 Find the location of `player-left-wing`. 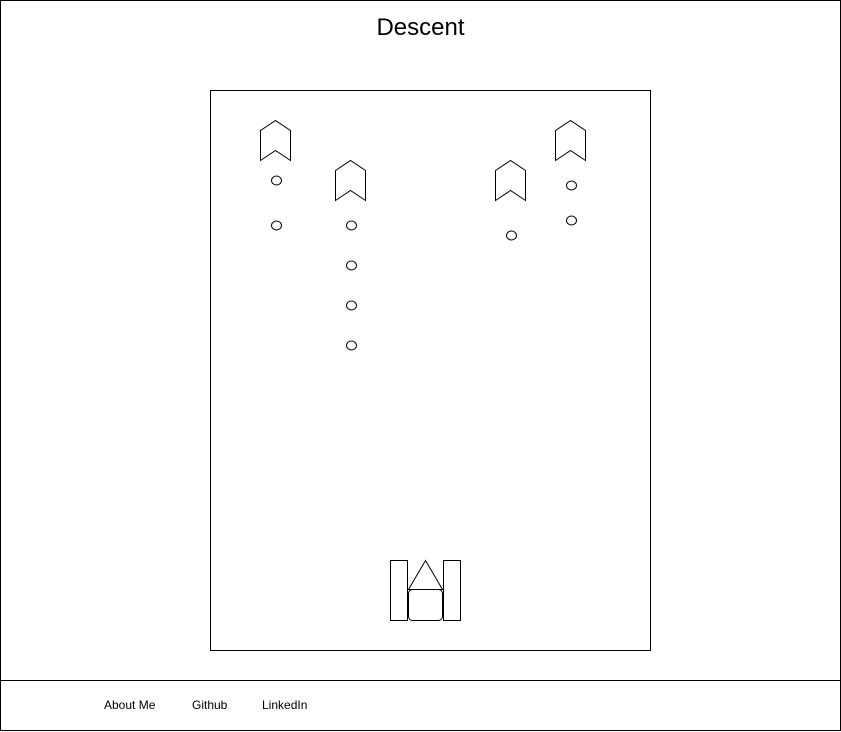

player-left-wing is located at coordinates (399, 590).